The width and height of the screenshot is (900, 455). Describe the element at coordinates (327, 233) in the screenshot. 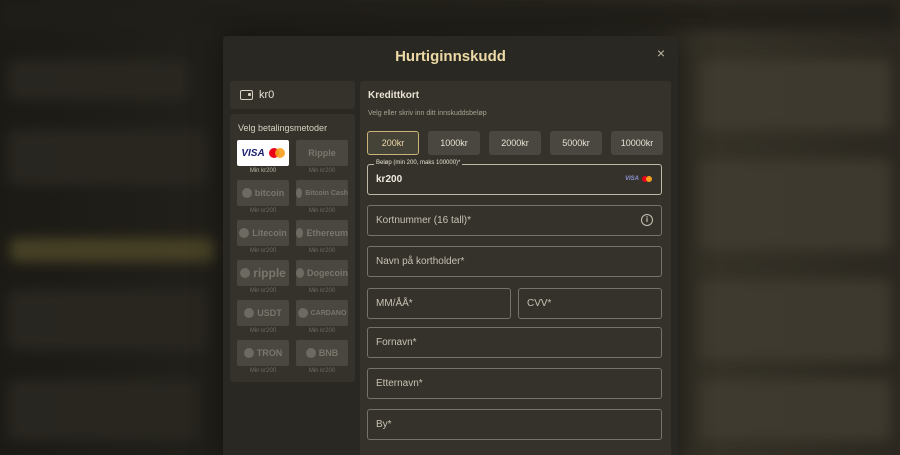

I see `method-name: Ethereum` at that location.